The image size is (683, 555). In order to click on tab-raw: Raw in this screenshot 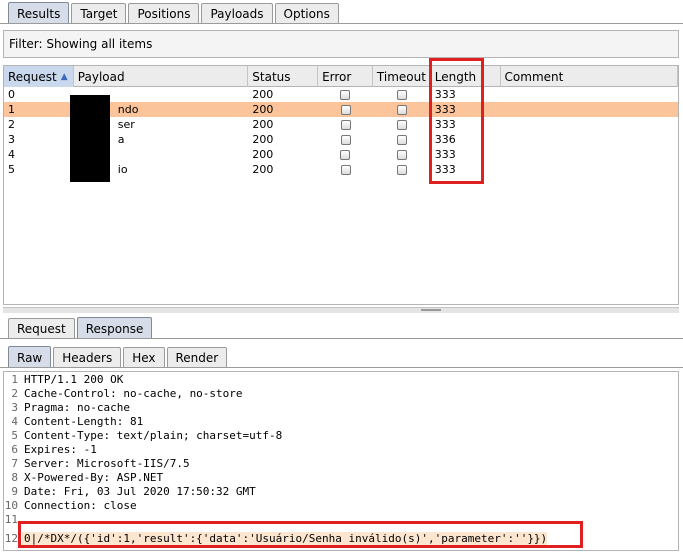, I will do `click(30, 357)`.